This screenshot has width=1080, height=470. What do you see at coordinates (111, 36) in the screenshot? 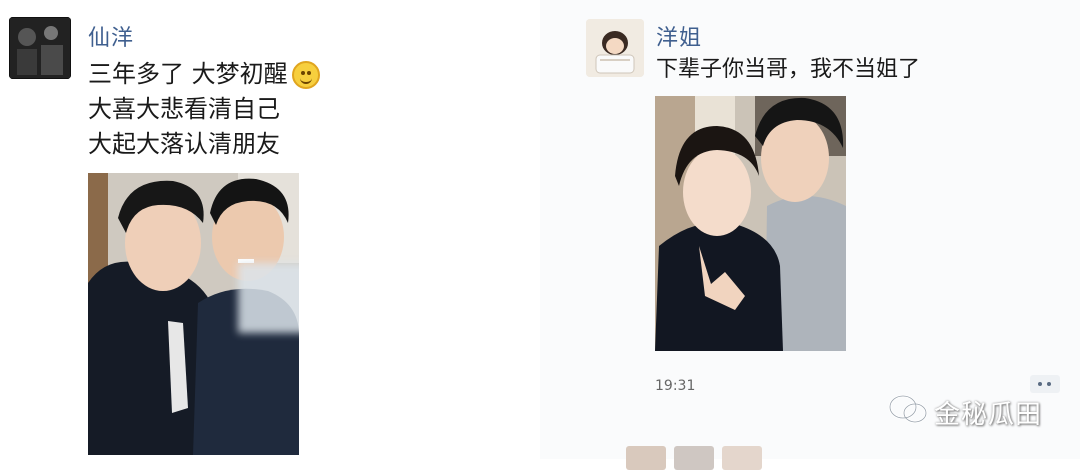
I see `left-author-name: 仙洋` at bounding box center [111, 36].